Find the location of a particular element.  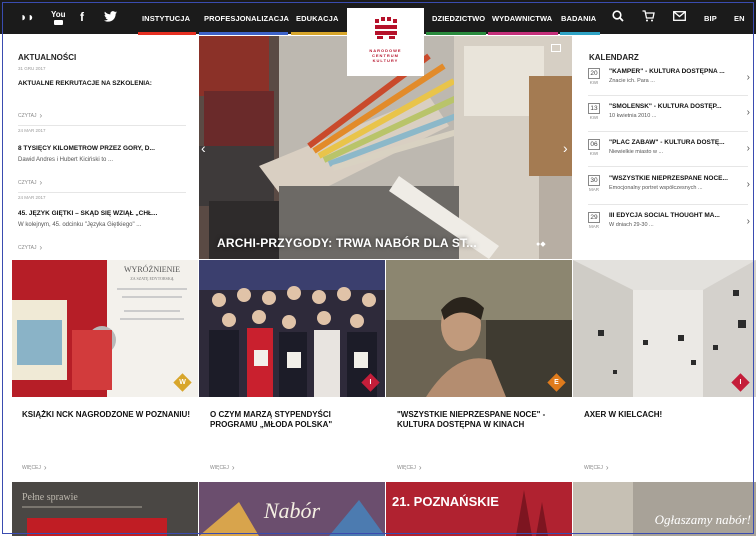

wydawnictwa-underline is located at coordinates (523, 33).